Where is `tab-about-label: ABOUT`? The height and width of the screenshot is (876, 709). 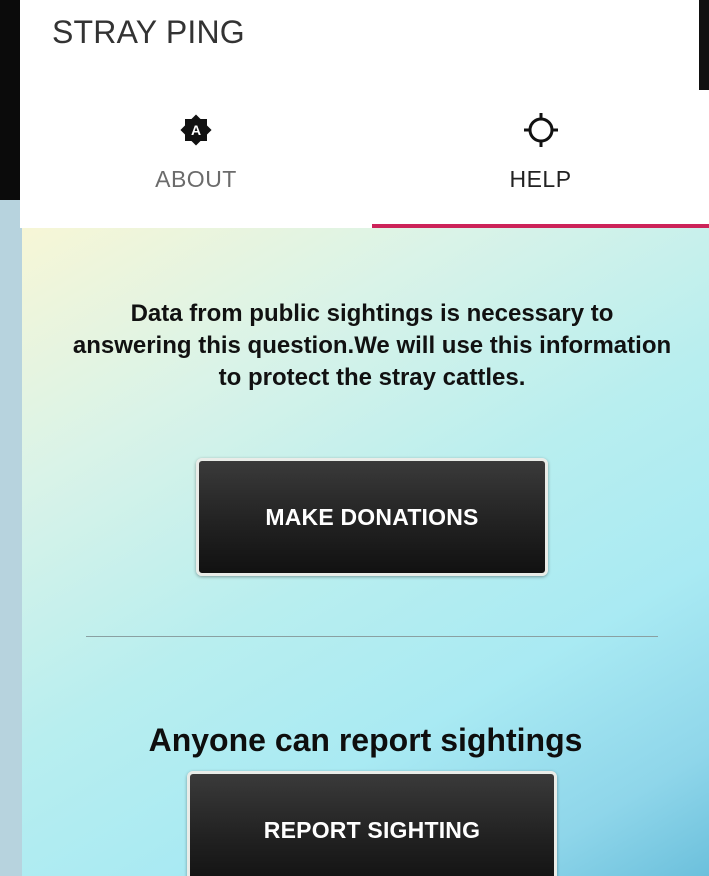
tab-about-label: ABOUT is located at coordinates (196, 179).